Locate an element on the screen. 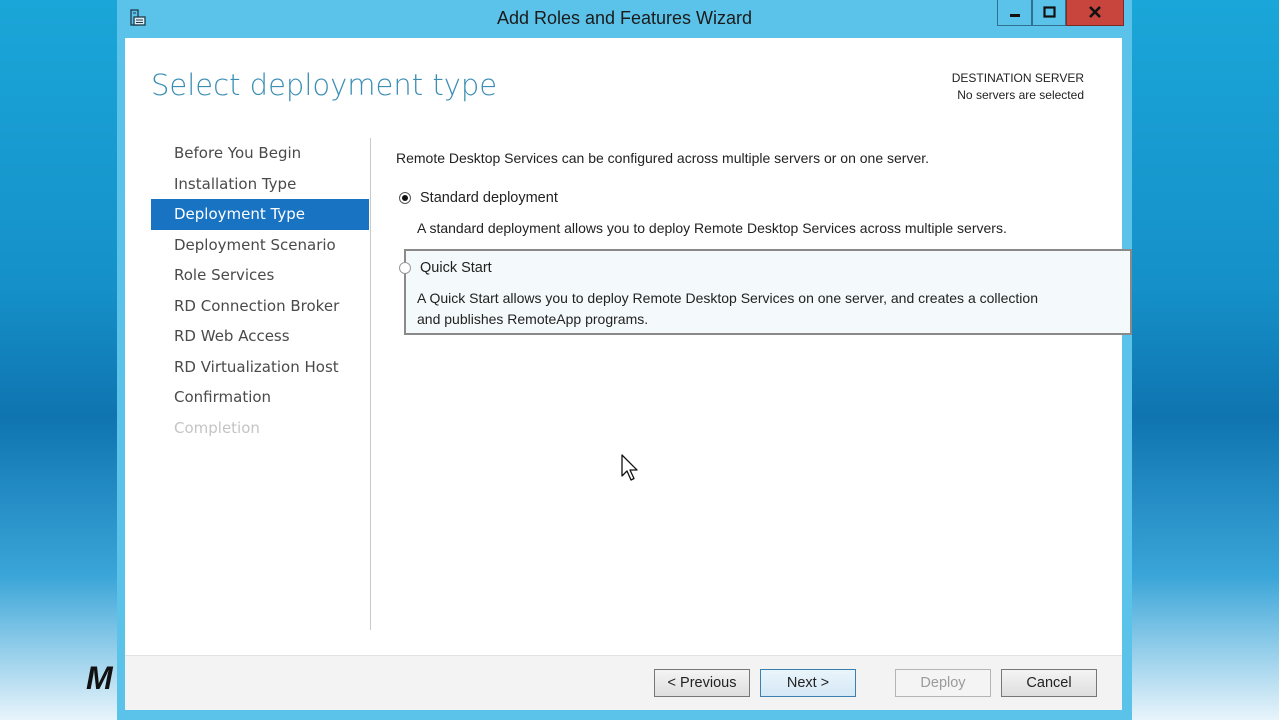  nav-item-deployment-type: Deployment Type is located at coordinates (260, 214).